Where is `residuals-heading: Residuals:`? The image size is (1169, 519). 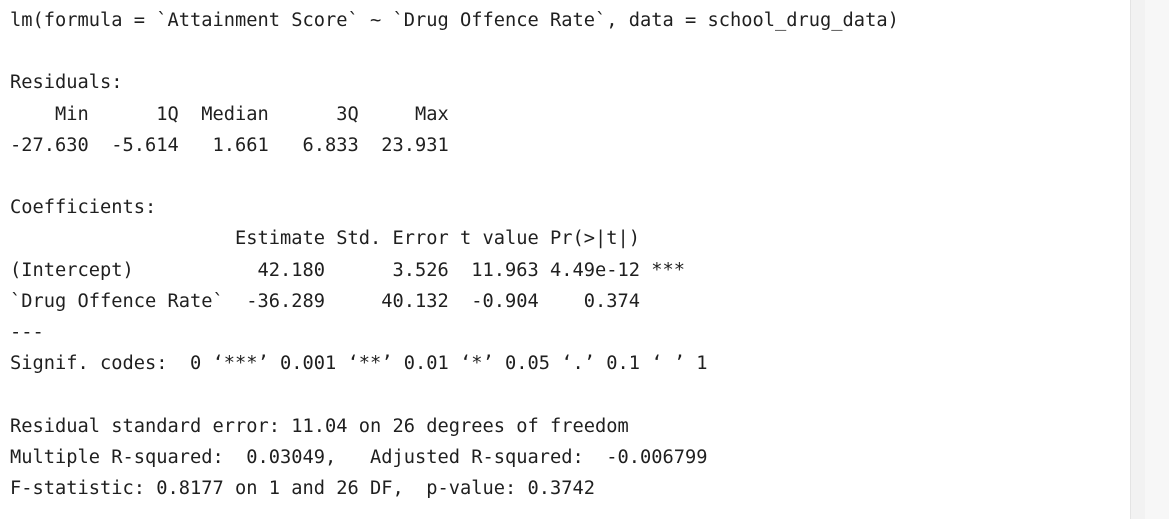 residuals-heading: Residuals: is located at coordinates (66, 83).